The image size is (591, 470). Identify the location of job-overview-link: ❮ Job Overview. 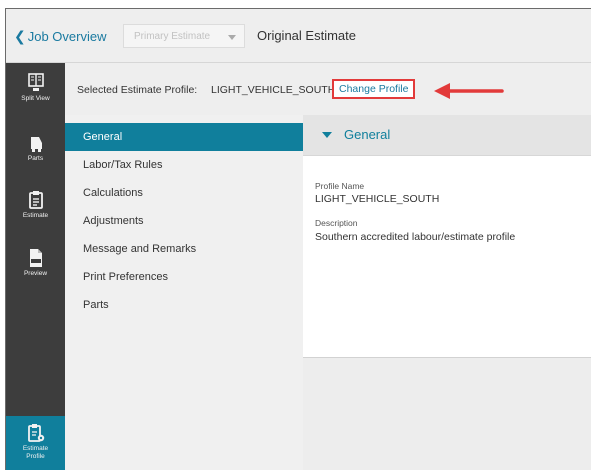
(60, 36).